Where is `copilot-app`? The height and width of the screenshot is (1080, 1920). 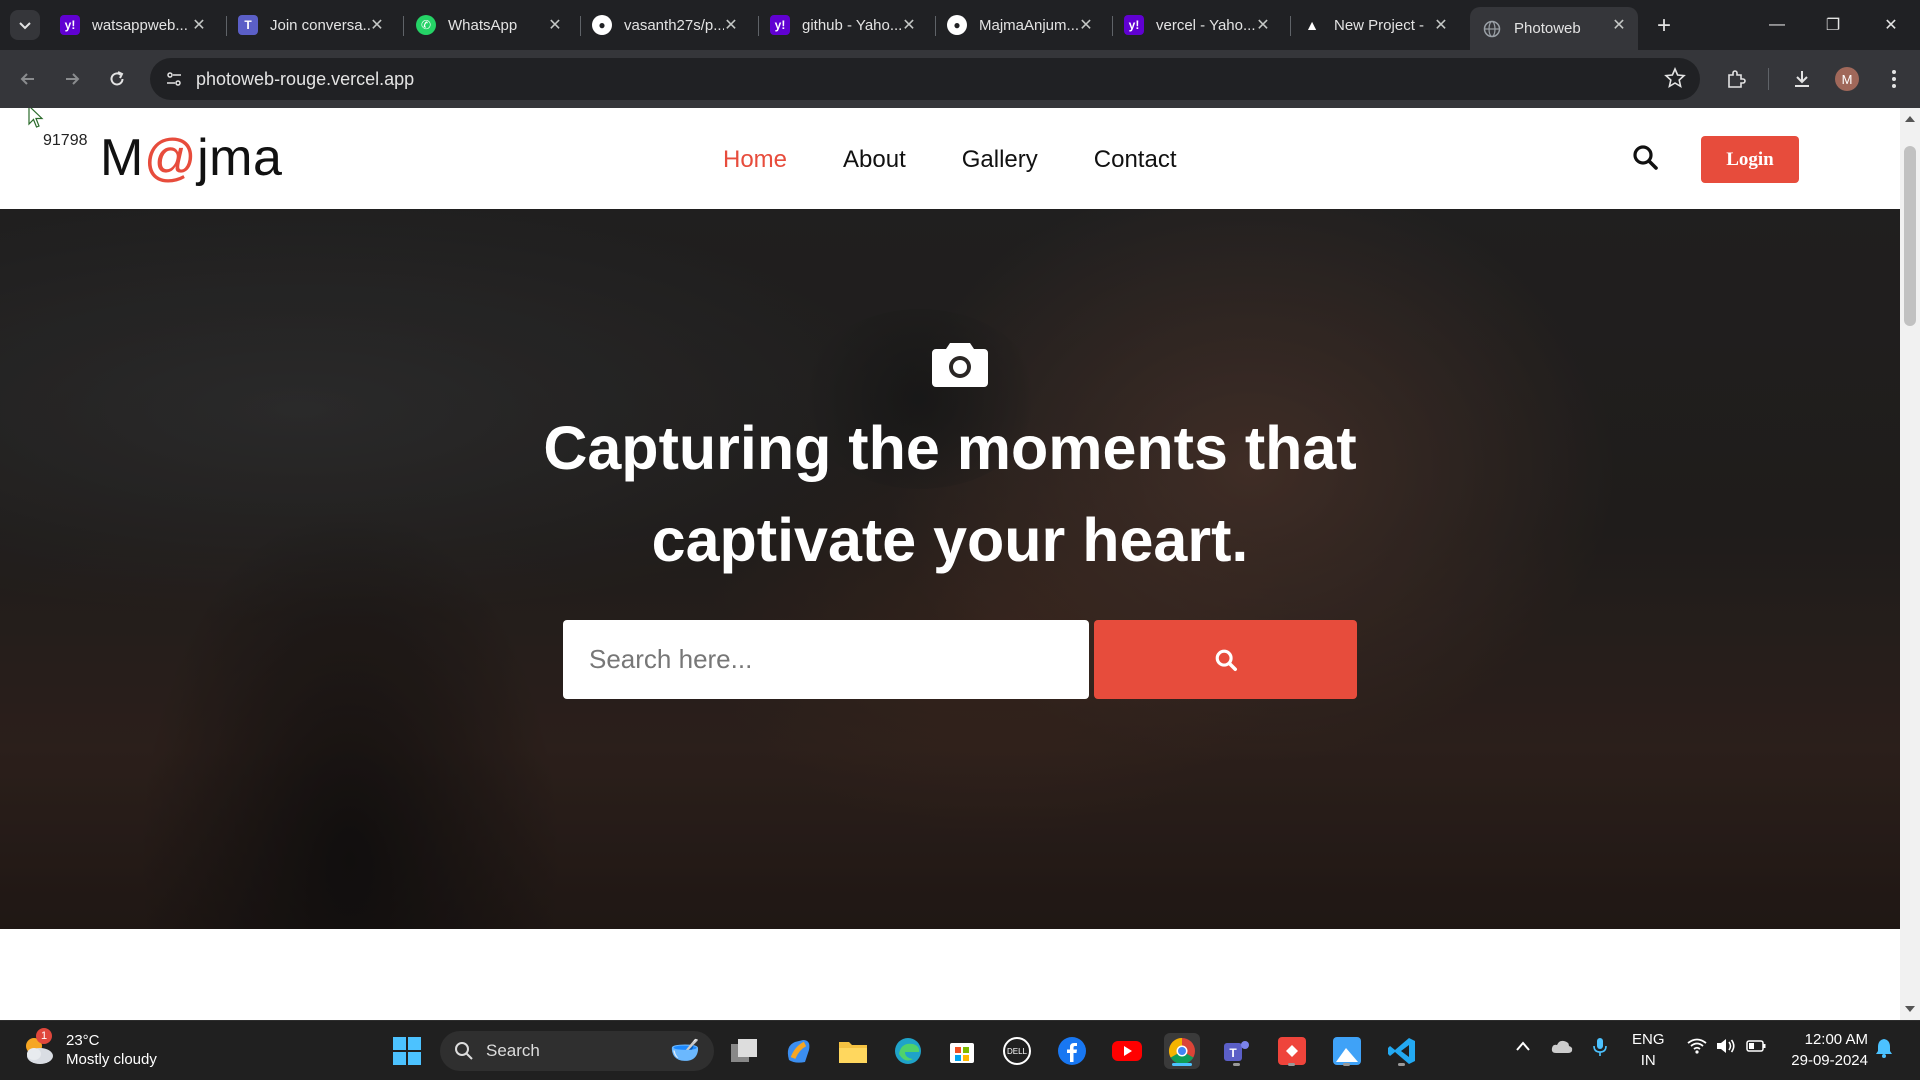
copilot-app is located at coordinates (798, 1051).